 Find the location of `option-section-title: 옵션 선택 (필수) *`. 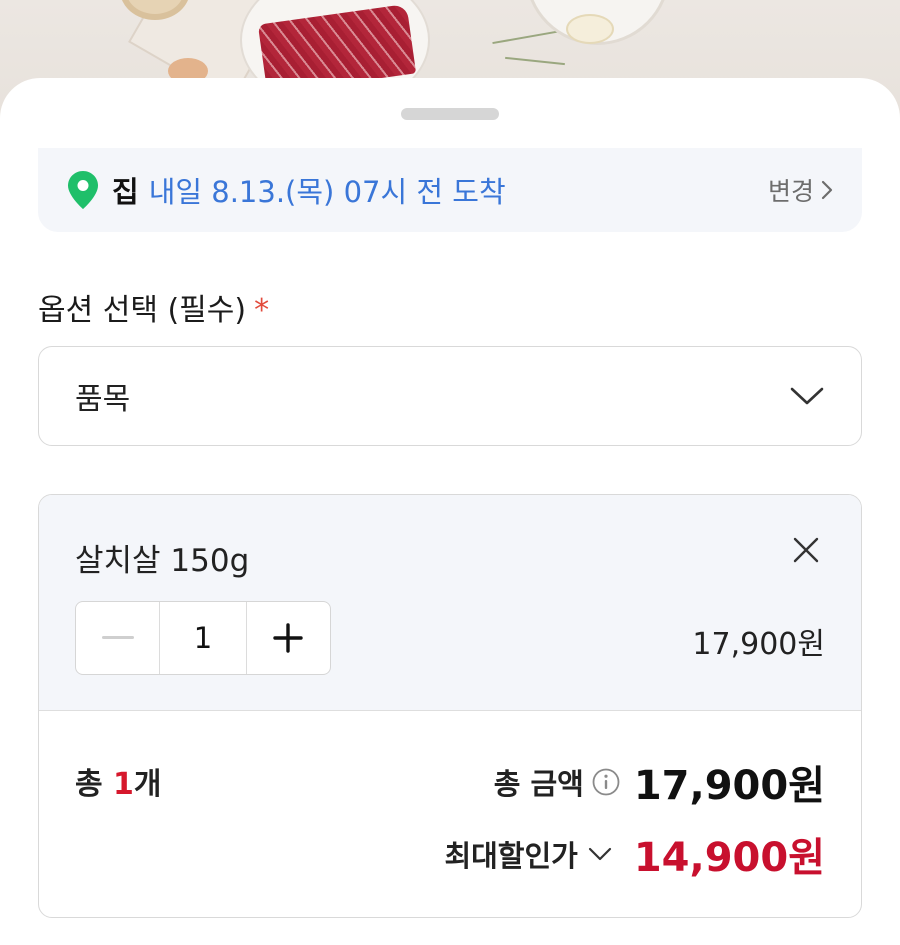

option-section-title: 옵션 선택 (필수) * is located at coordinates (153, 307).